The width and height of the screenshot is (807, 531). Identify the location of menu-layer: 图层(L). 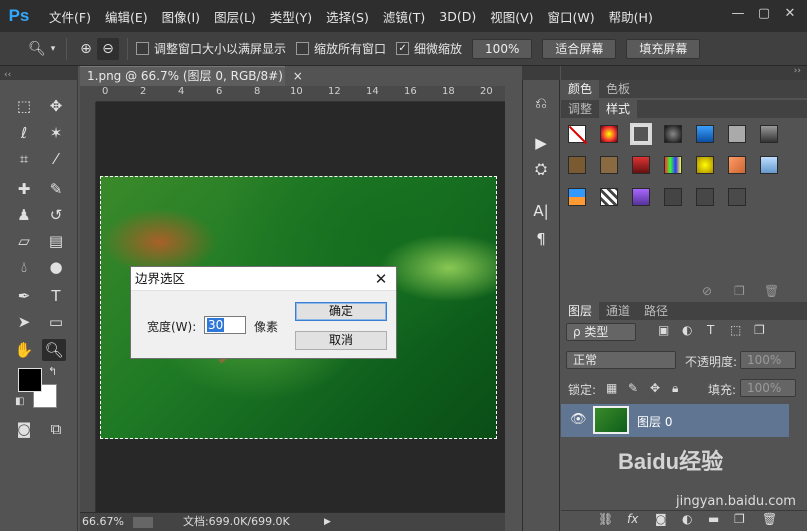
(235, 16).